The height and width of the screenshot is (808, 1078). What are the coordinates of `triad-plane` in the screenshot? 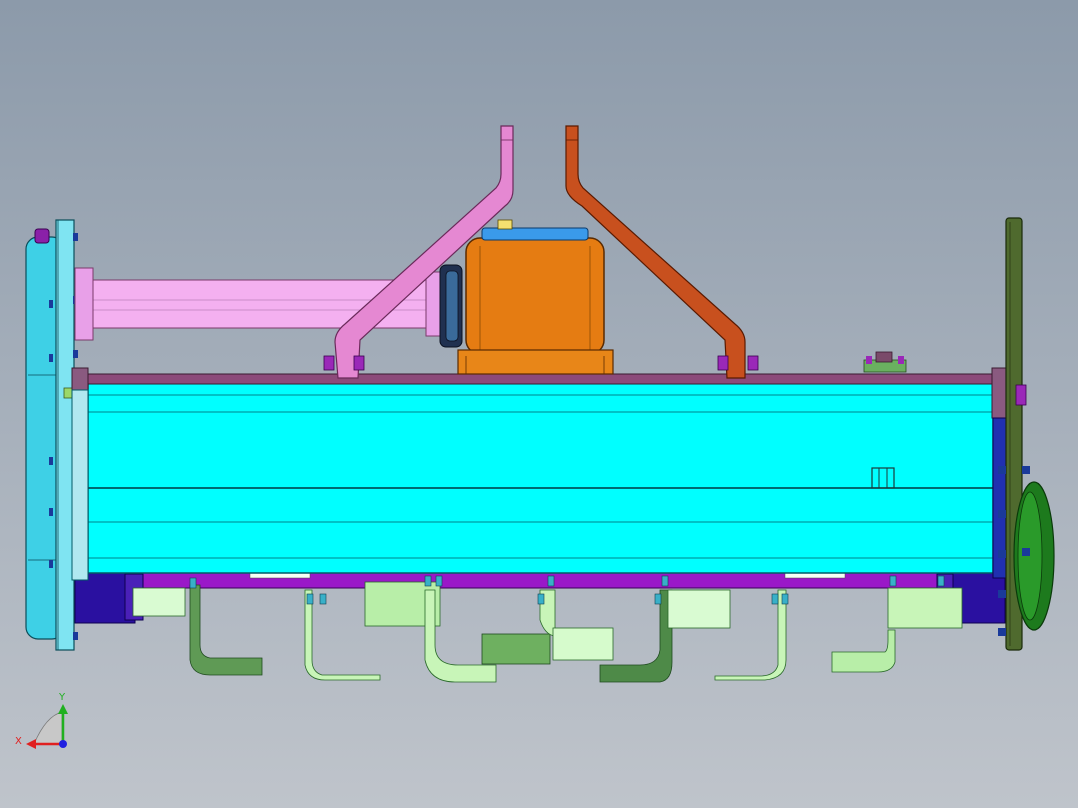 It's located at (48, 728).